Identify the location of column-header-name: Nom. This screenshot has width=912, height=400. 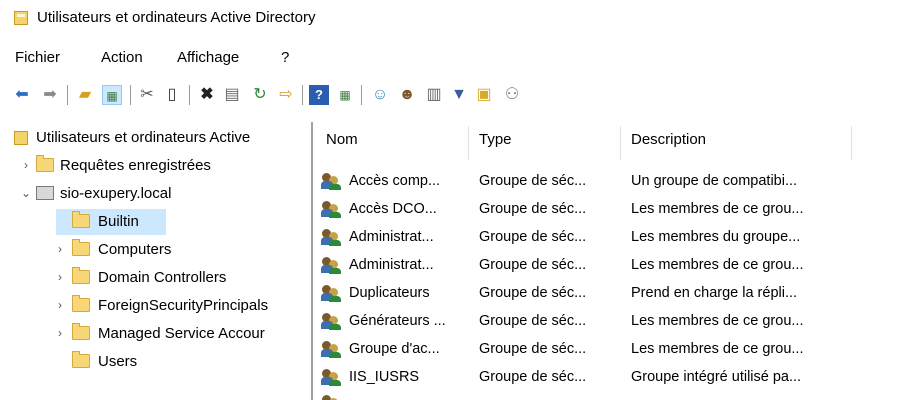
(342, 139).